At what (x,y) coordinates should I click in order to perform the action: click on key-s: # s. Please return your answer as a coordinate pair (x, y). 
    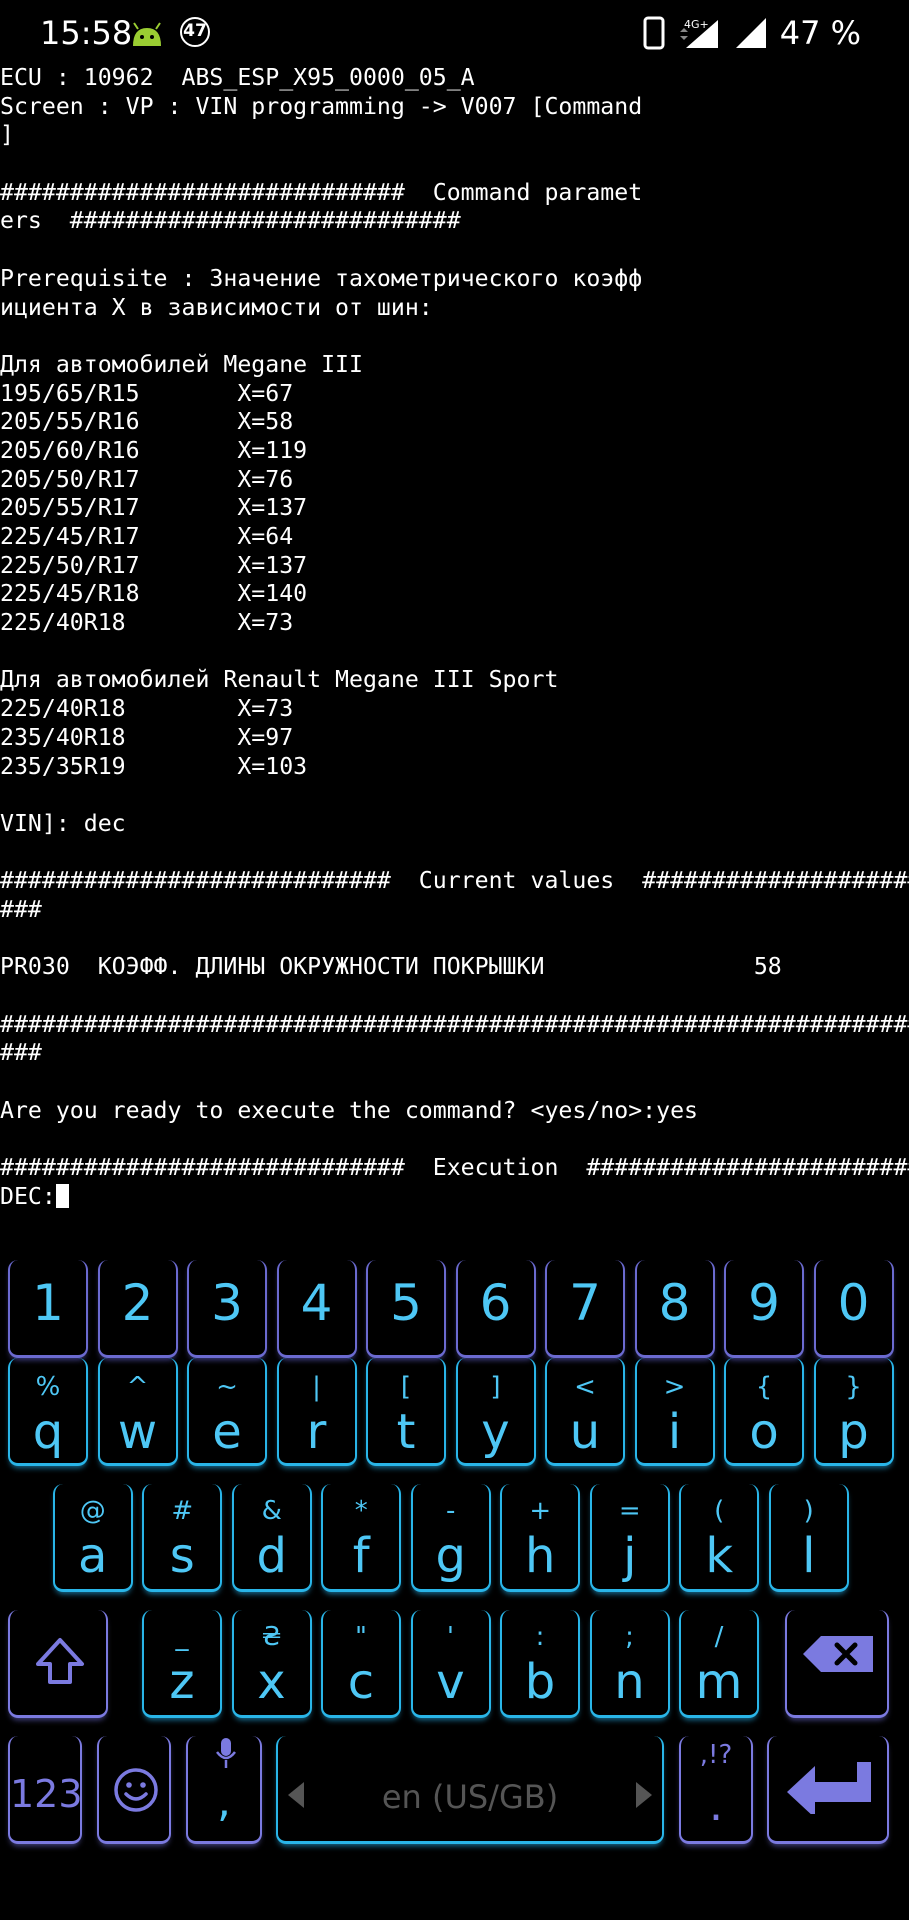
    Looking at the image, I should click on (182, 1538).